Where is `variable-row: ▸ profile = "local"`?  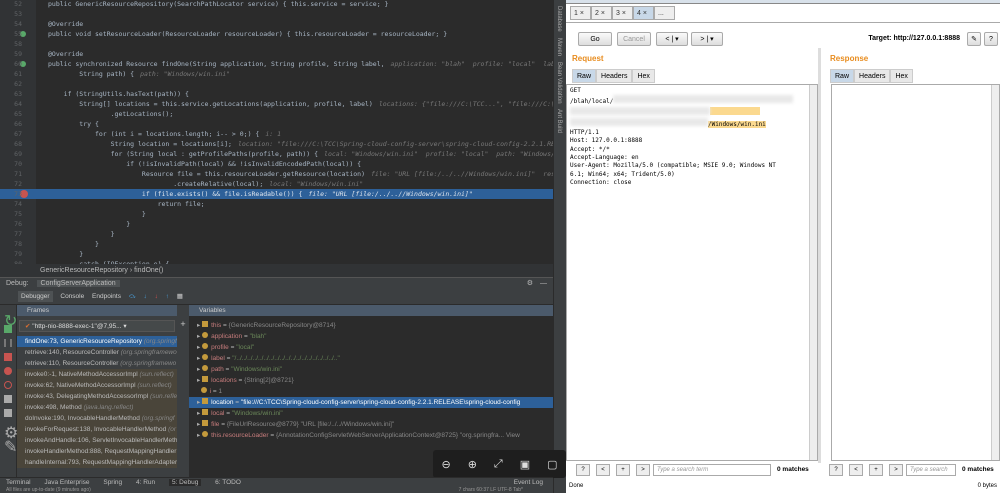
variable-row: ▸ profile = "local" is located at coordinates (371, 347).